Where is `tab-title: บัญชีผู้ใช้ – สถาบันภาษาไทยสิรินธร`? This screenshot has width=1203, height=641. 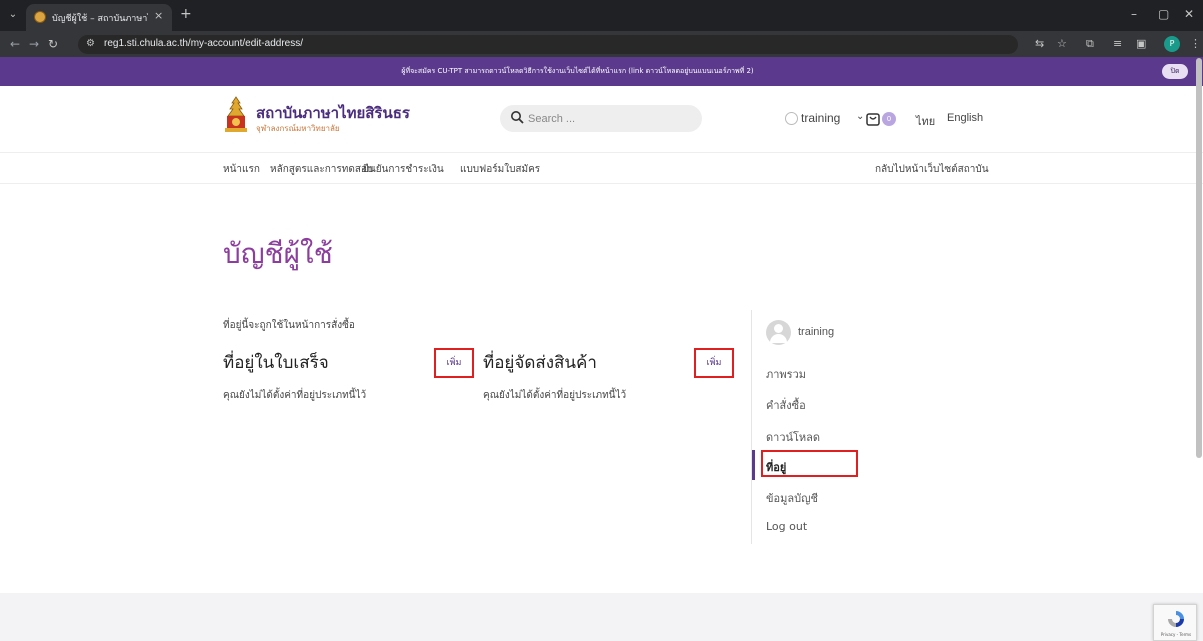 tab-title: บัญชีผู้ใช้ – สถาบันภาษาไทยสิรินธร is located at coordinates (100, 19).